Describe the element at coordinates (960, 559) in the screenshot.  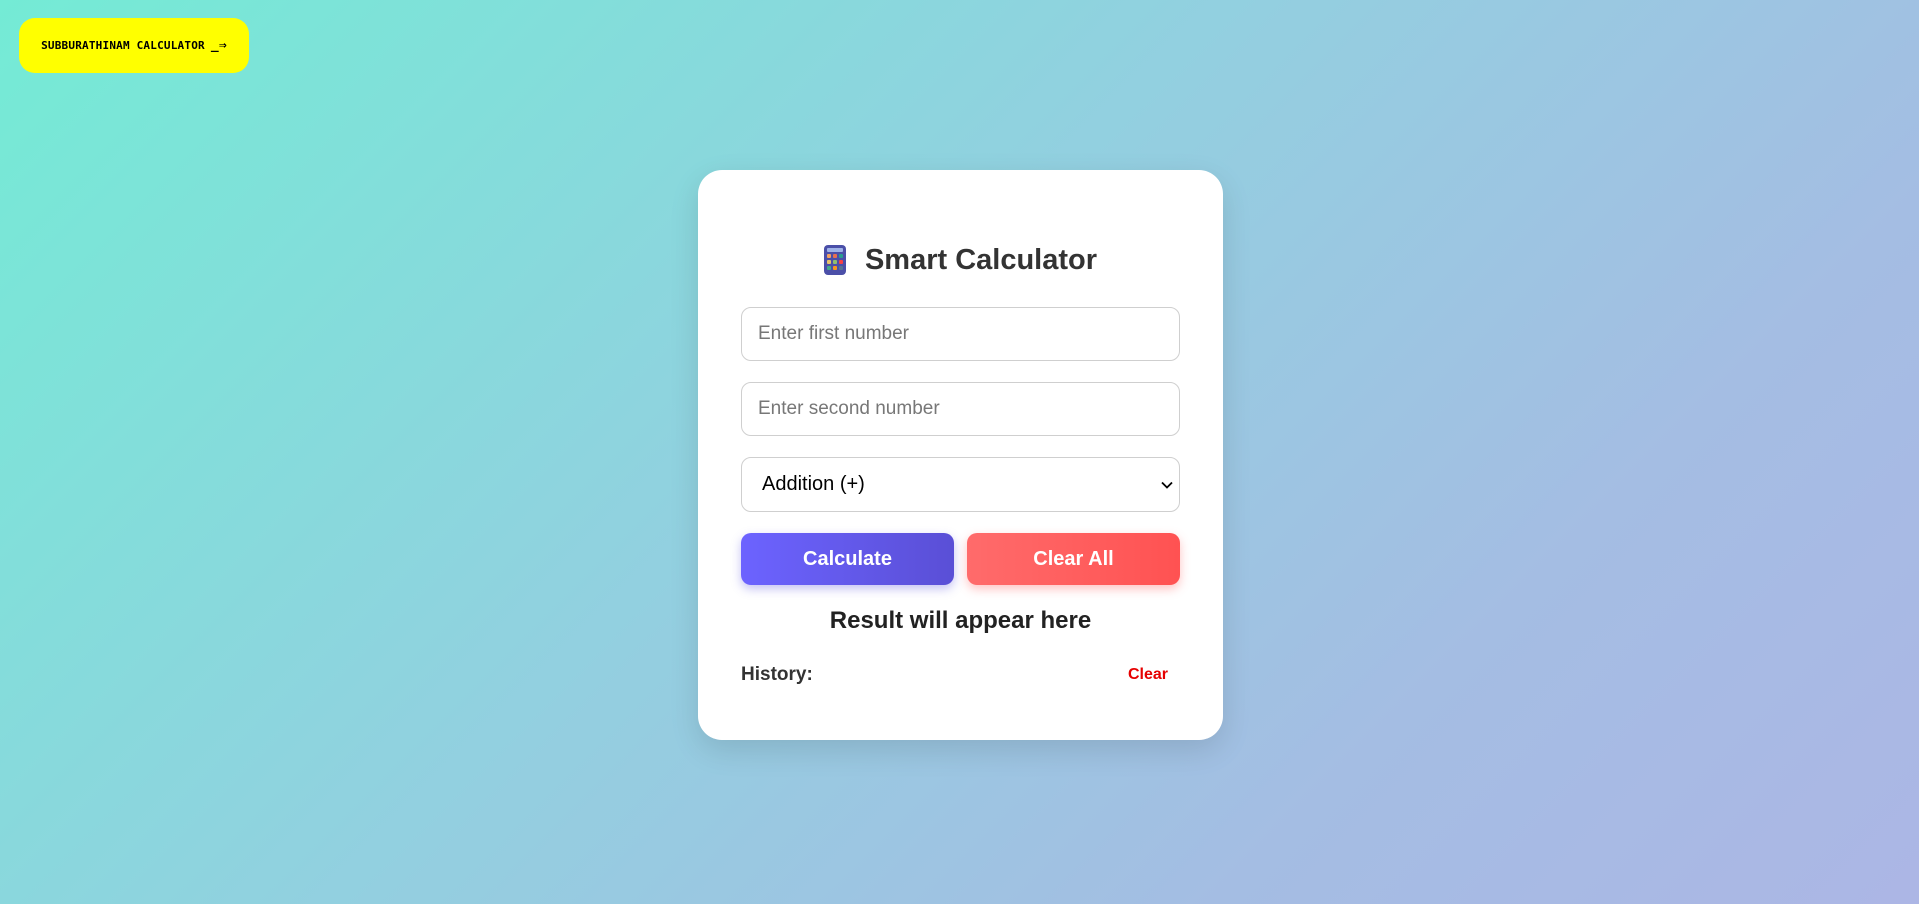
I see `action-buttons: Calculate Clear All` at that location.